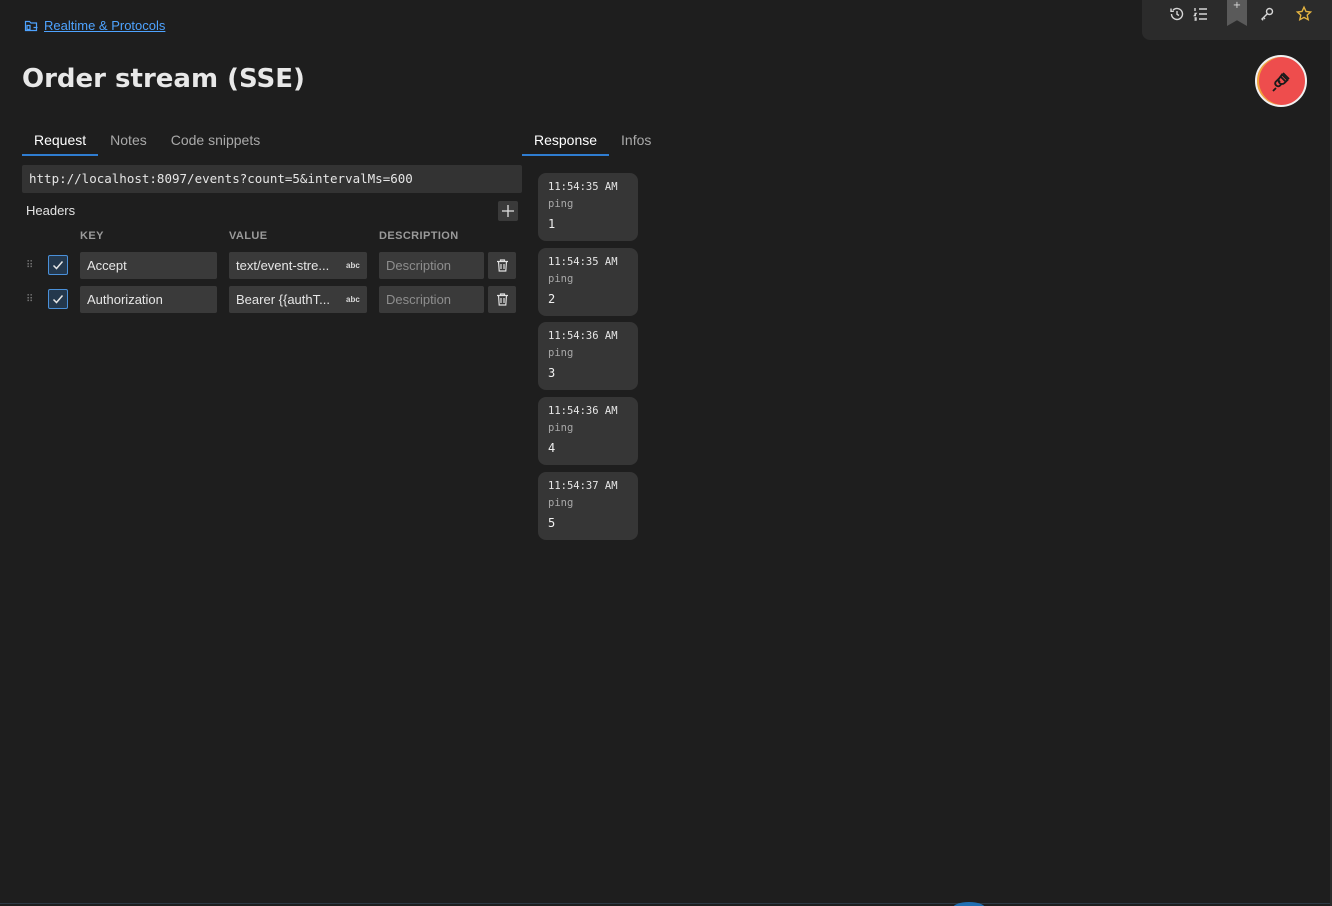 This screenshot has height=906, width=1332. I want to click on event-time: 11:54:37 AM, so click(583, 486).